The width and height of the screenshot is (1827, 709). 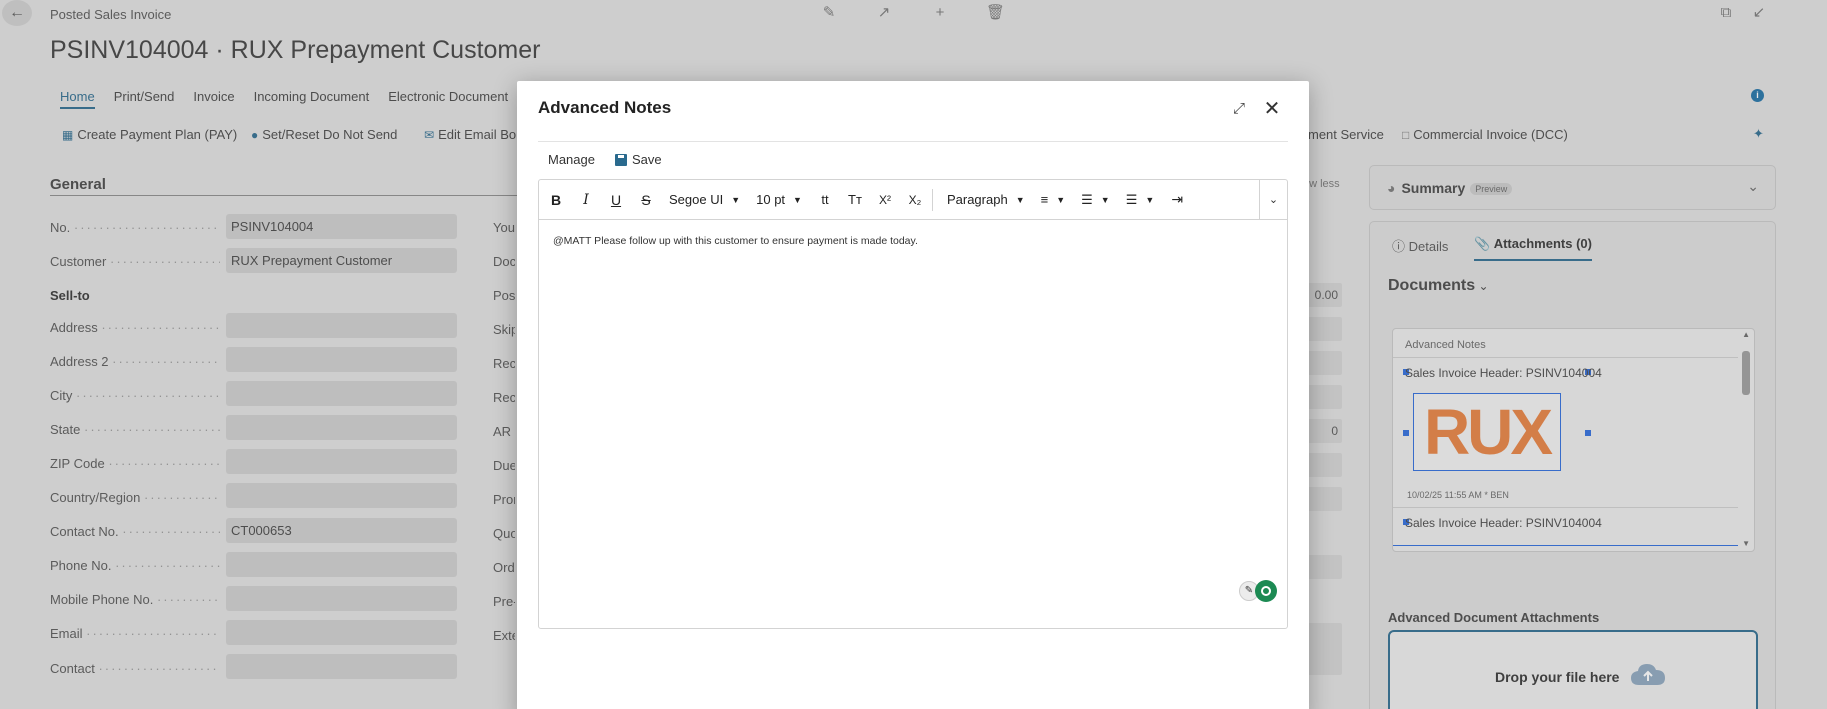 What do you see at coordinates (885, 200) in the screenshot?
I see `superscript-button: X²` at bounding box center [885, 200].